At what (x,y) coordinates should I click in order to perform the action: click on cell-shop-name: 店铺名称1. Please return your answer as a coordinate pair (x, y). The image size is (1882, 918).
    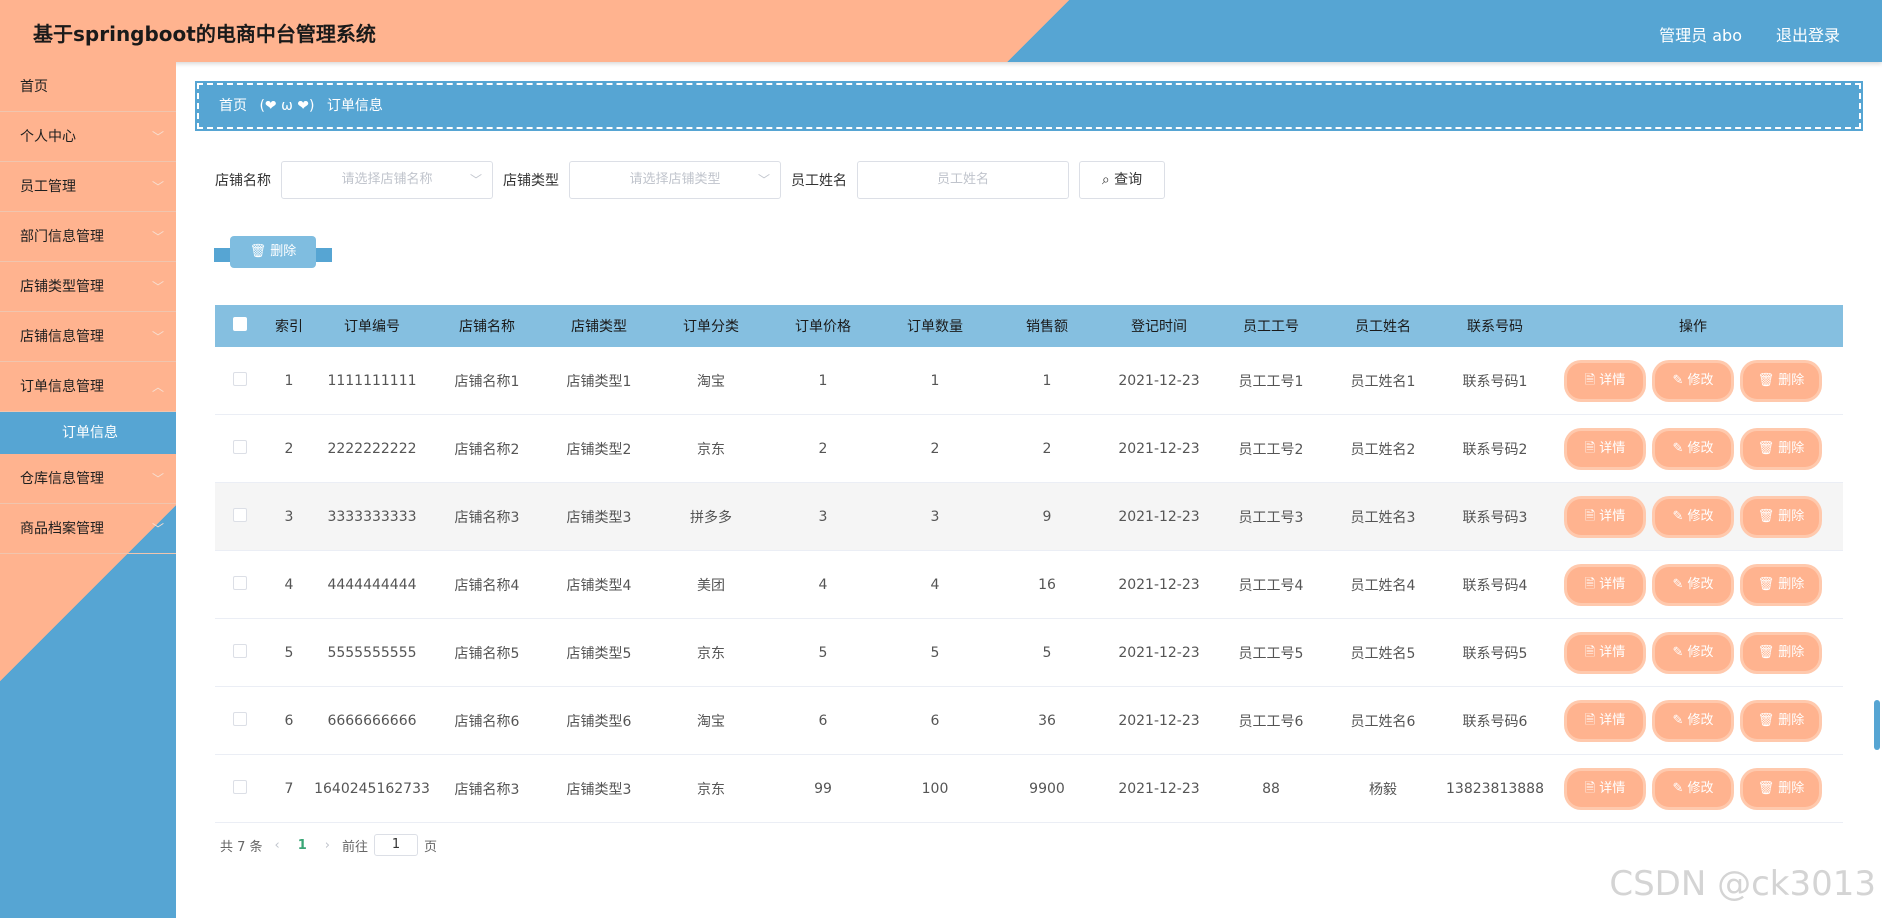
    Looking at the image, I should click on (487, 381).